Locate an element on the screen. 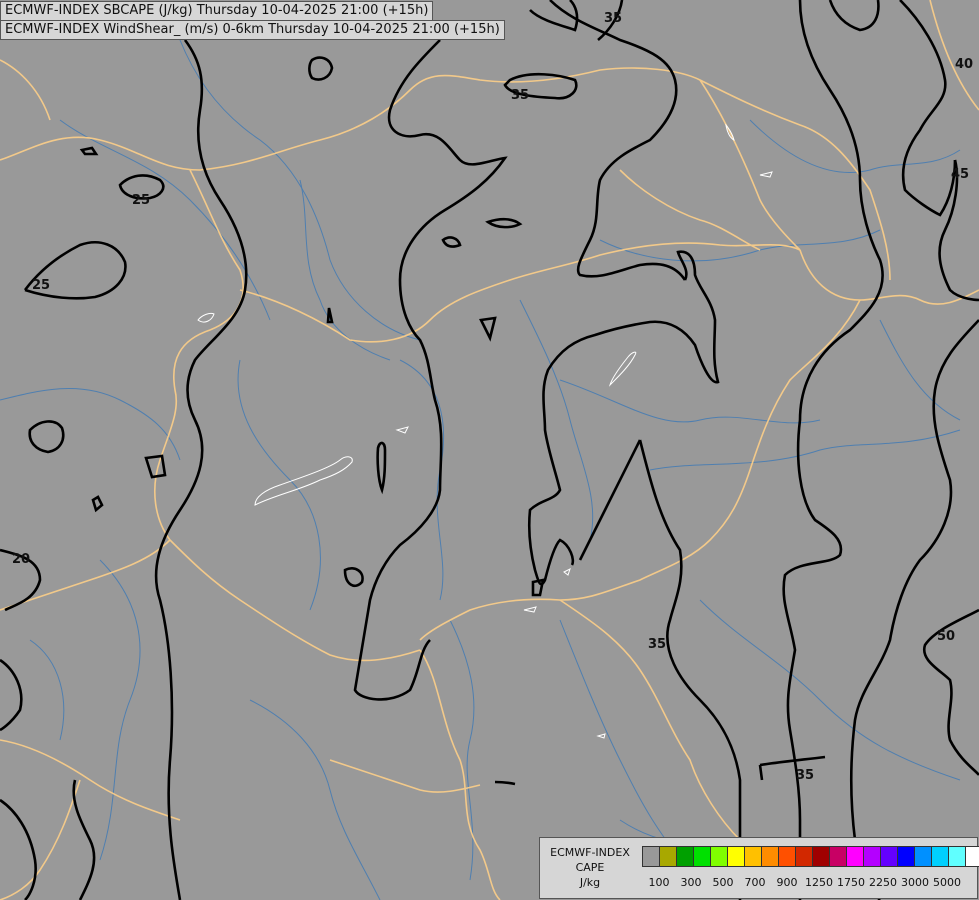 The image size is (979, 900). legend-color-scale is located at coordinates (810, 856).